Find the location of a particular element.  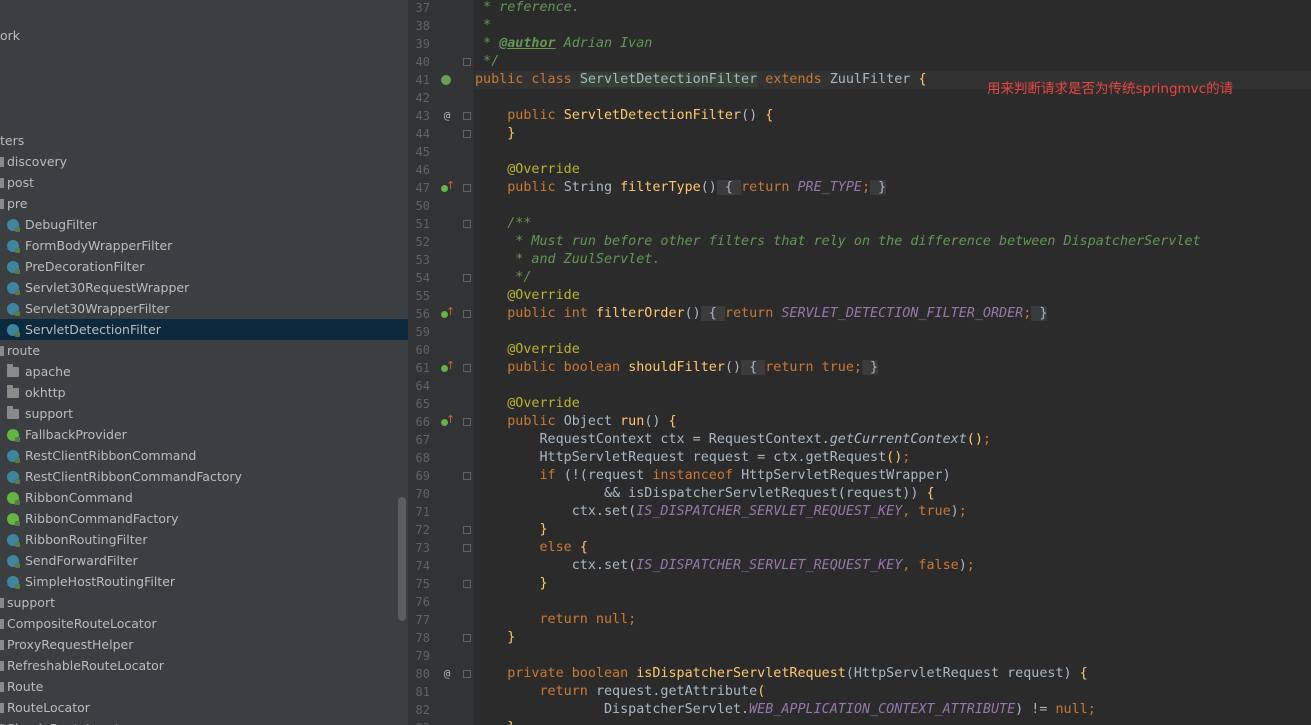

code-line: else { is located at coordinates (531, 548).